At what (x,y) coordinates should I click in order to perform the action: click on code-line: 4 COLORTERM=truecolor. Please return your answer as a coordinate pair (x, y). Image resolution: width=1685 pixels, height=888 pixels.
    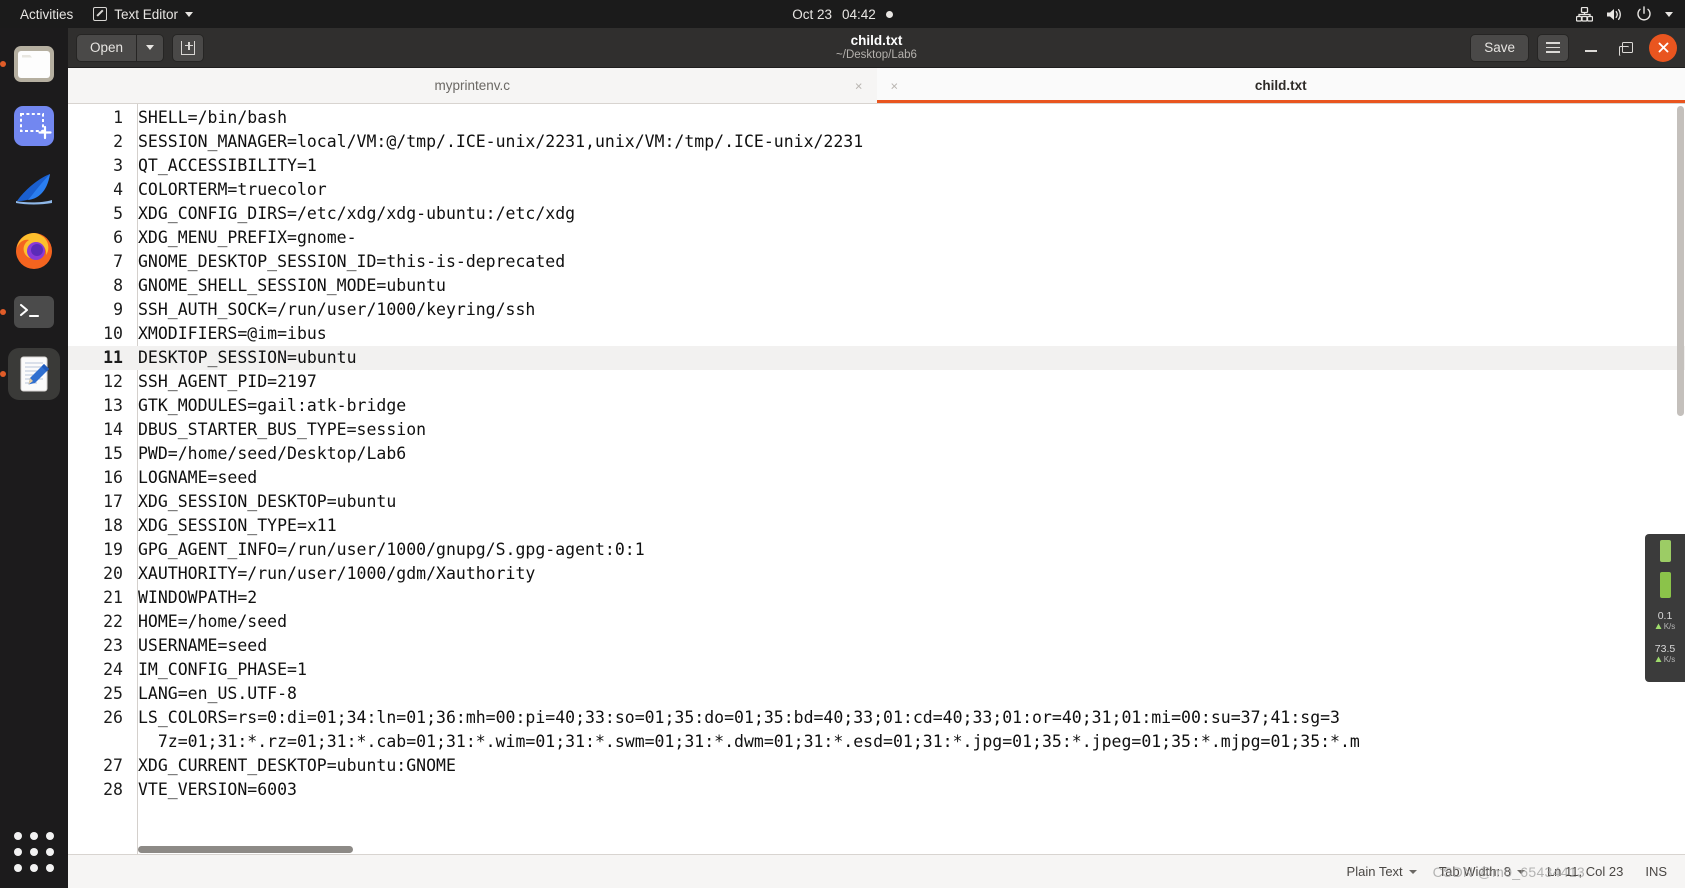
    Looking at the image, I should click on (876, 190).